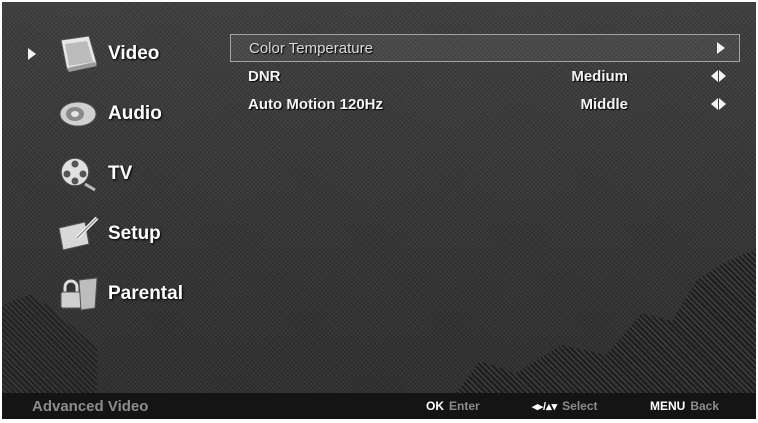  I want to click on setting-label: Auto Motion 120Hz, so click(315, 104).